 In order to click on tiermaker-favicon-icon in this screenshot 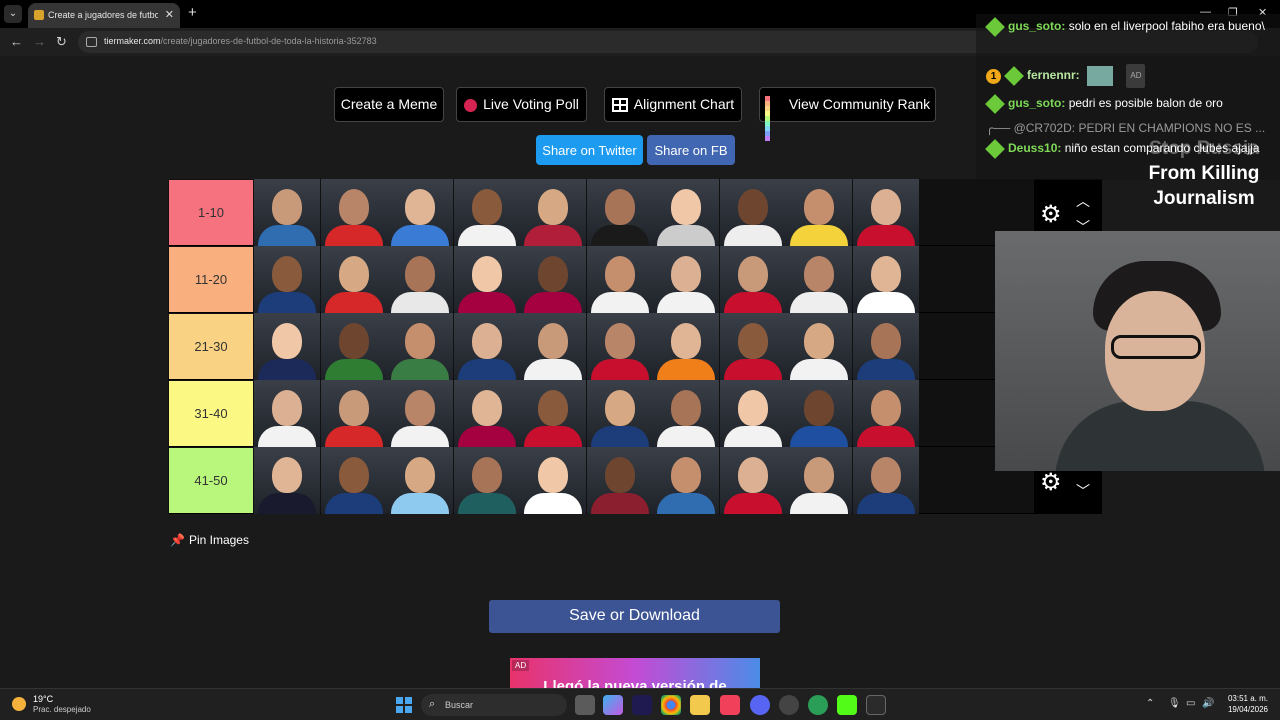, I will do `click(39, 15)`.